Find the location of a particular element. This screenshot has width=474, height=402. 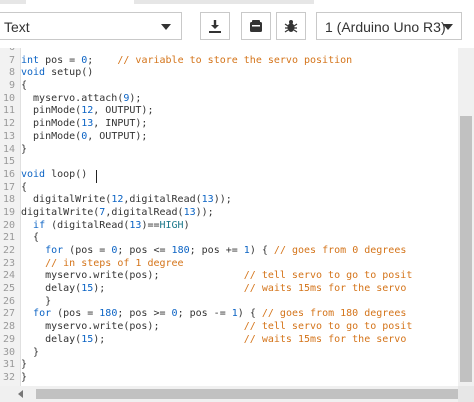

code-token: myservo.attach( is located at coordinates (72, 98).